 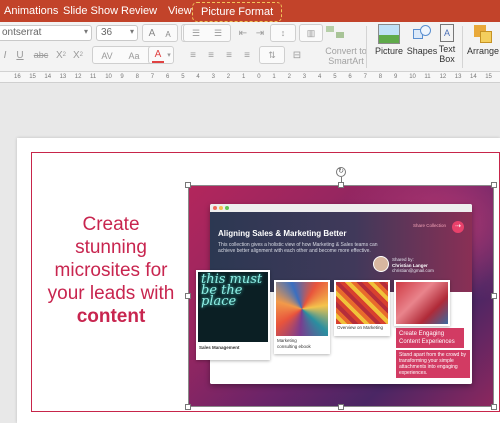 I want to click on ruler-number: 12, so click(x=78, y=77).